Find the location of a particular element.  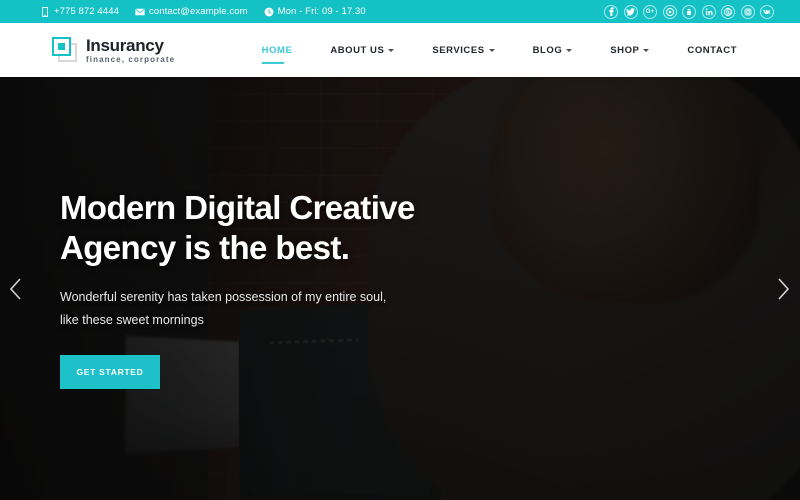

nav-item-blog: BLOG is located at coordinates (553, 50).